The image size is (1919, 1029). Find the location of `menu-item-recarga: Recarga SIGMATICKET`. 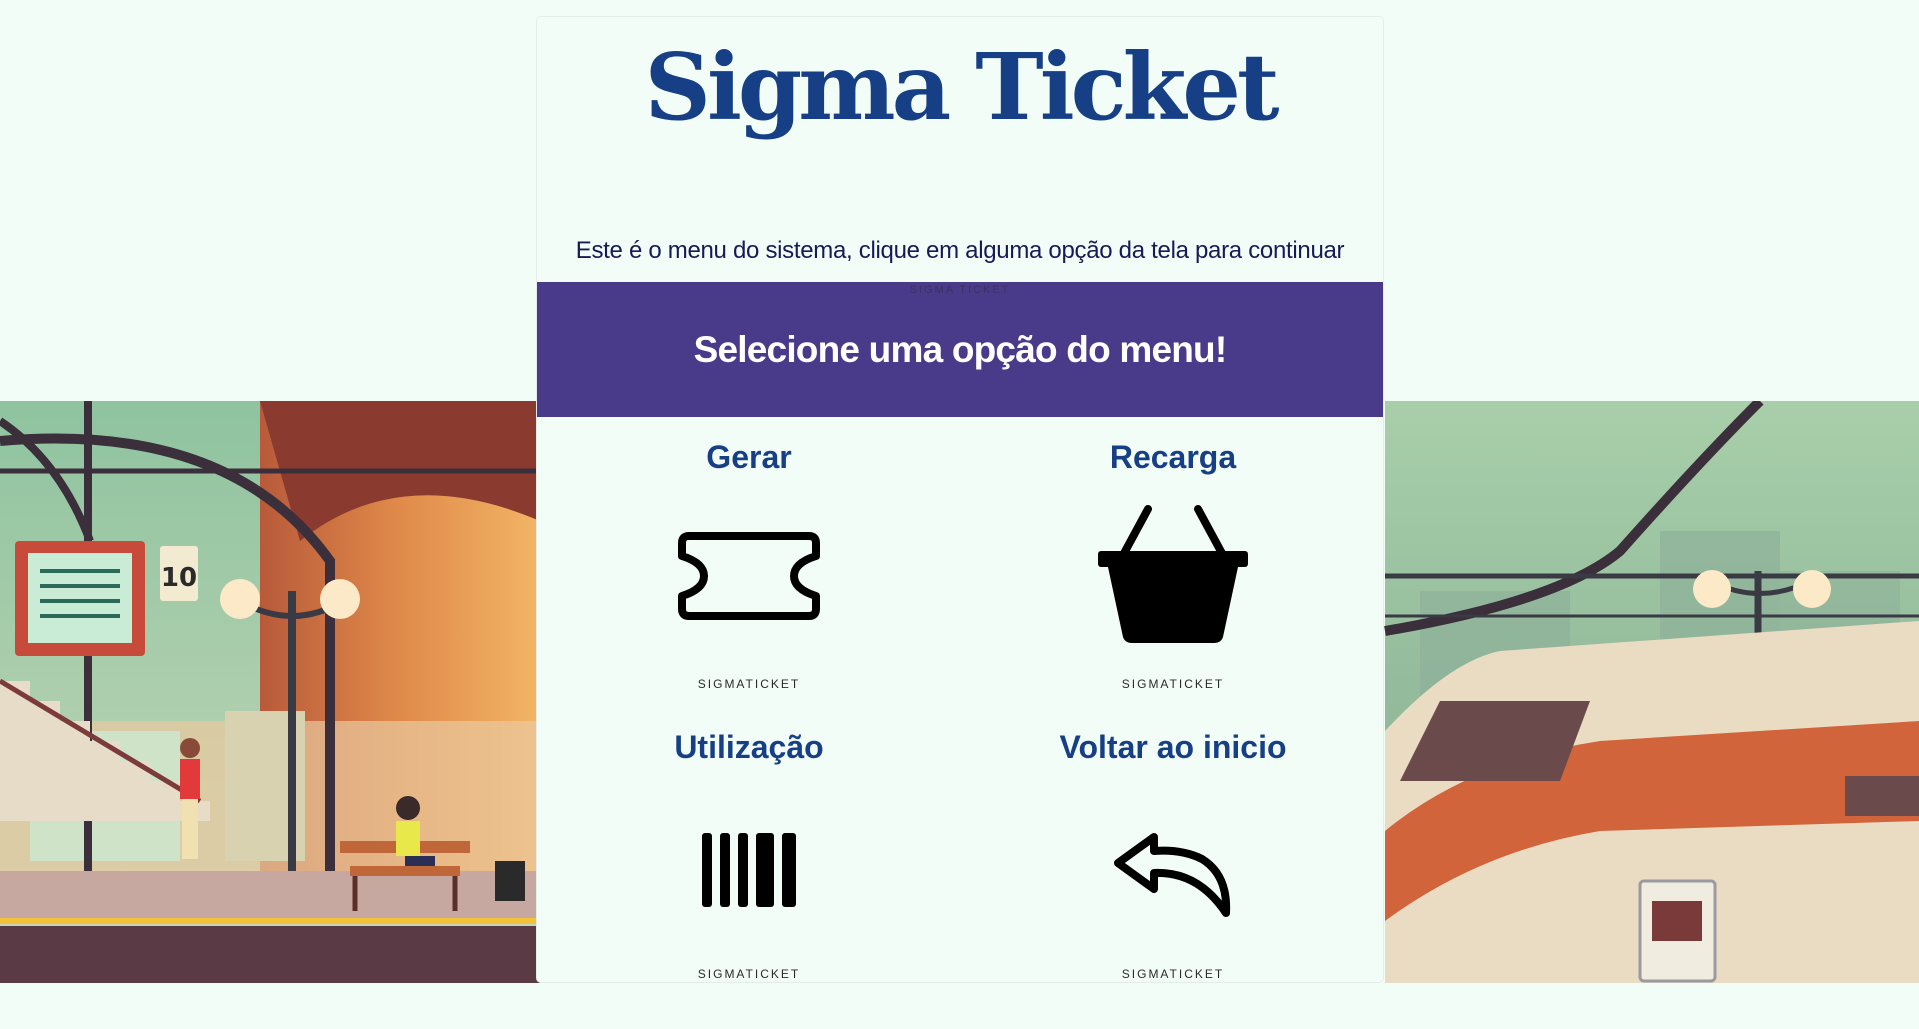

menu-item-recarga: Recarga SIGMATICKET is located at coordinates (1173, 564).